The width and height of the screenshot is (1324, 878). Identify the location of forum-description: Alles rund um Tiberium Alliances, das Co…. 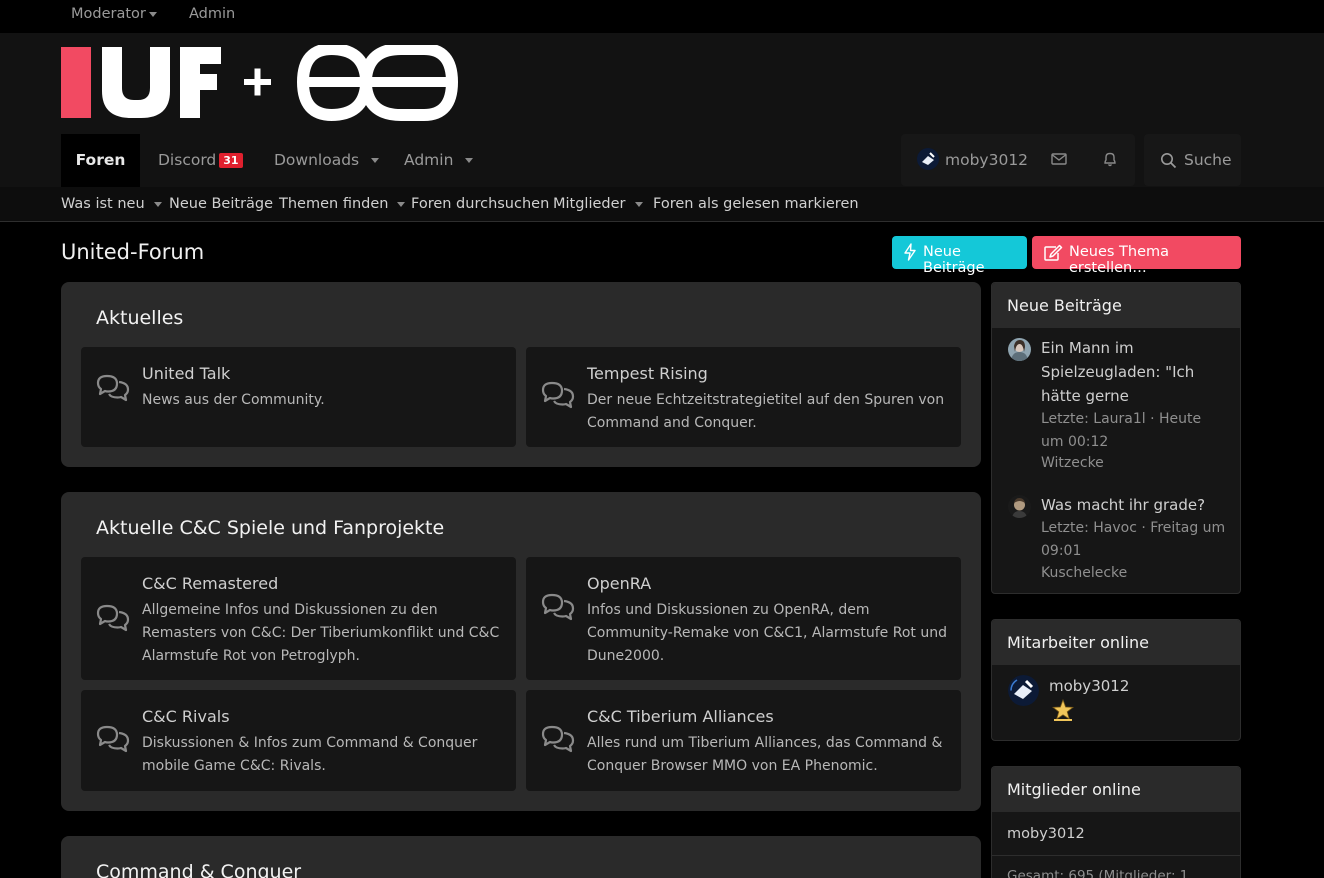
(765, 754).